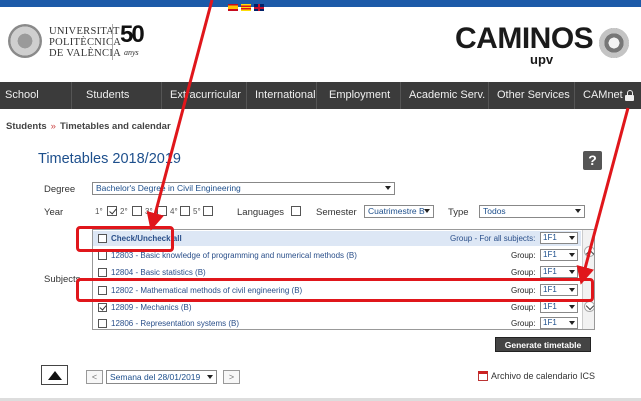 This screenshot has width=641, height=401. Describe the element at coordinates (614, 43) in the screenshot. I see `school-emblem-icon` at that location.